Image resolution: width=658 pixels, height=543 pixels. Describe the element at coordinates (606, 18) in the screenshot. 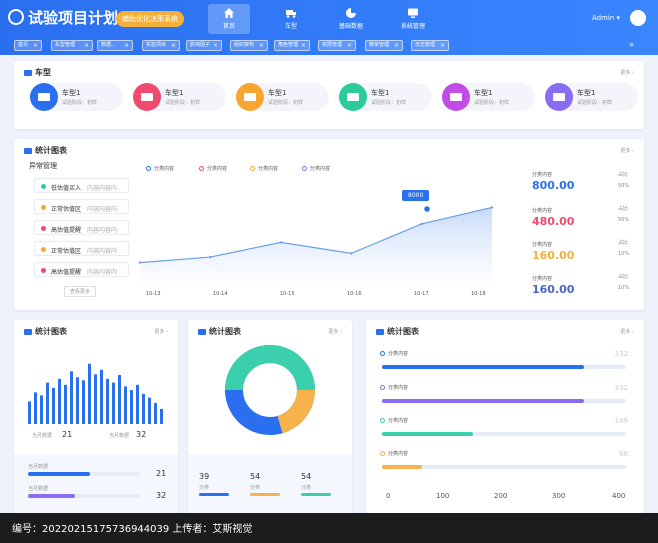

I see `user-menu: Admin ▾` at that location.